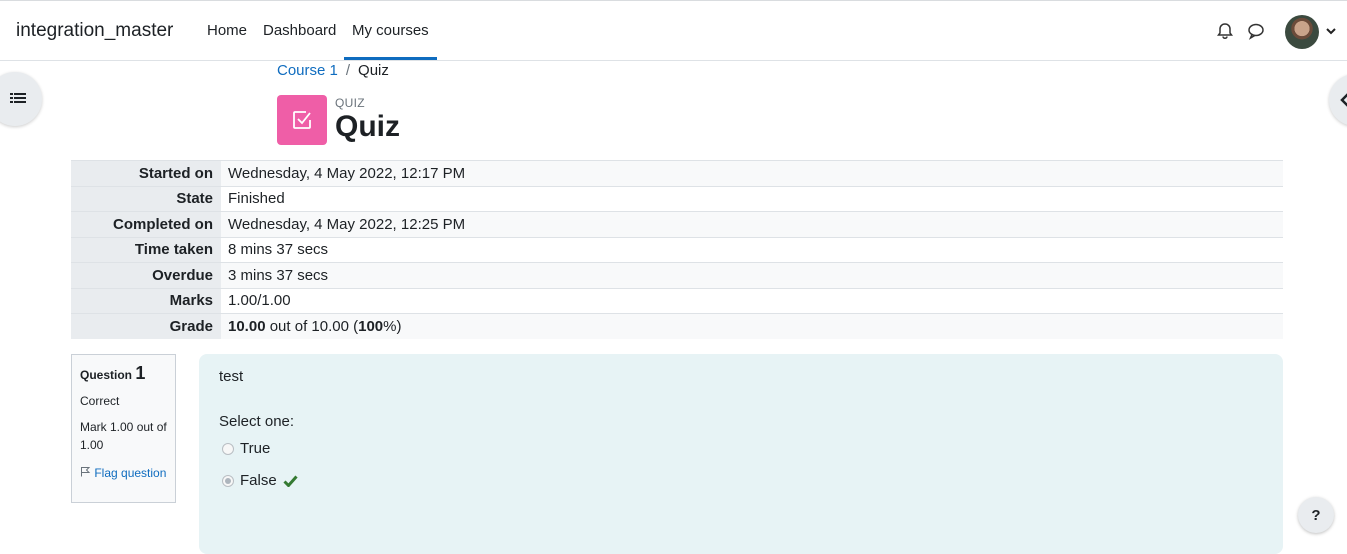 The width and height of the screenshot is (1347, 554). What do you see at coordinates (1343, 100) in the screenshot?
I see `chevron-left-icon` at bounding box center [1343, 100].